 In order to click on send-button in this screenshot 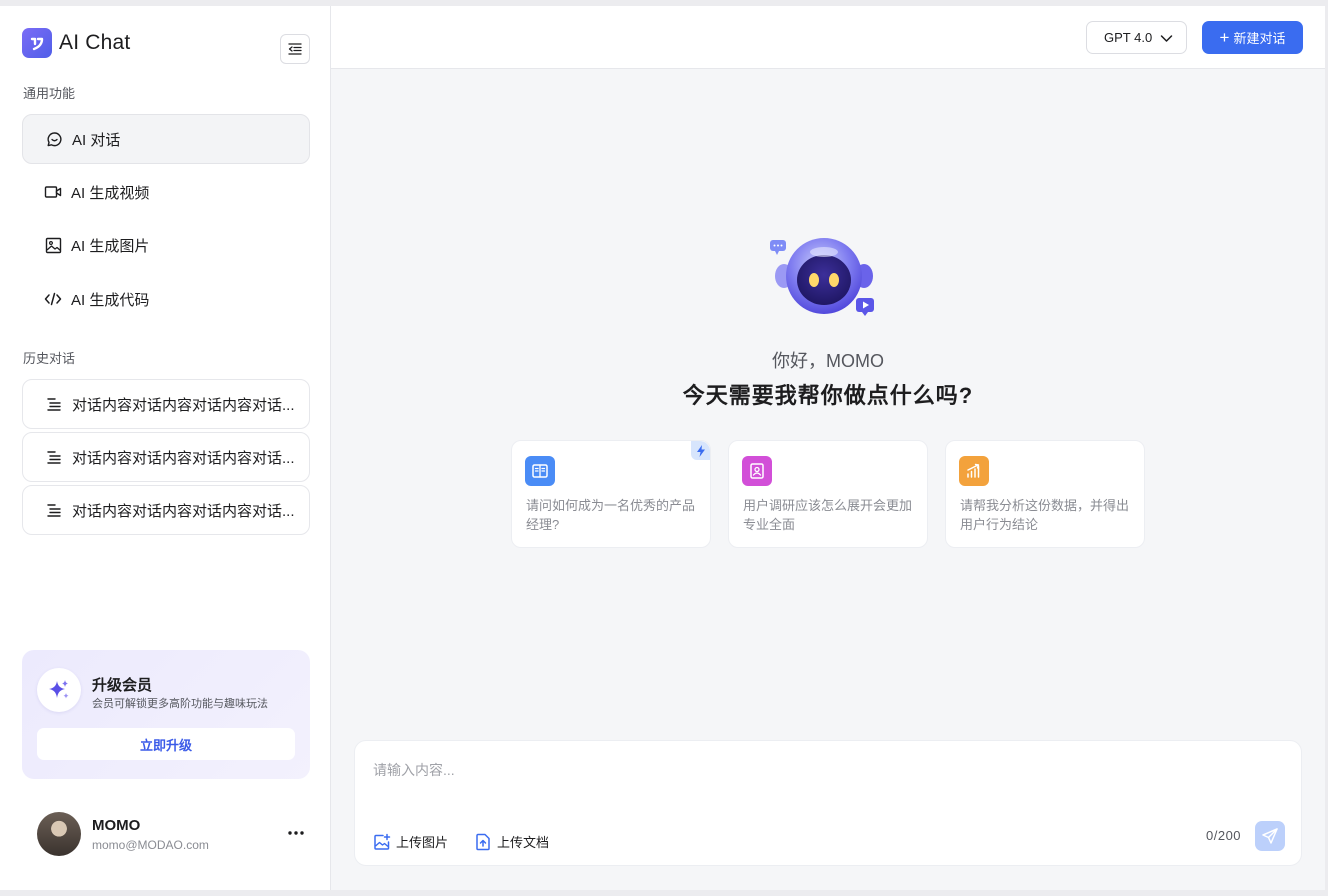, I will do `click(1270, 836)`.